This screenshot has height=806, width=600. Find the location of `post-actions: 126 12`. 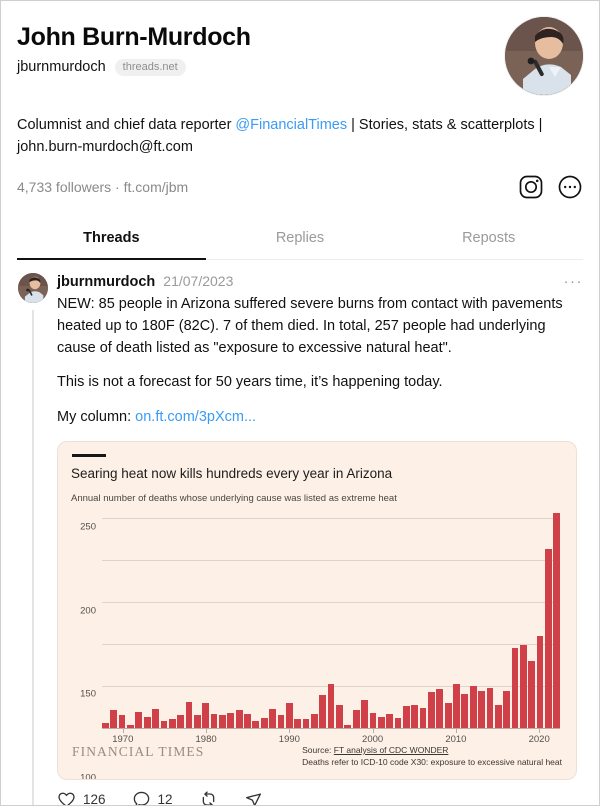

post-actions: 126 12 is located at coordinates (320, 793).